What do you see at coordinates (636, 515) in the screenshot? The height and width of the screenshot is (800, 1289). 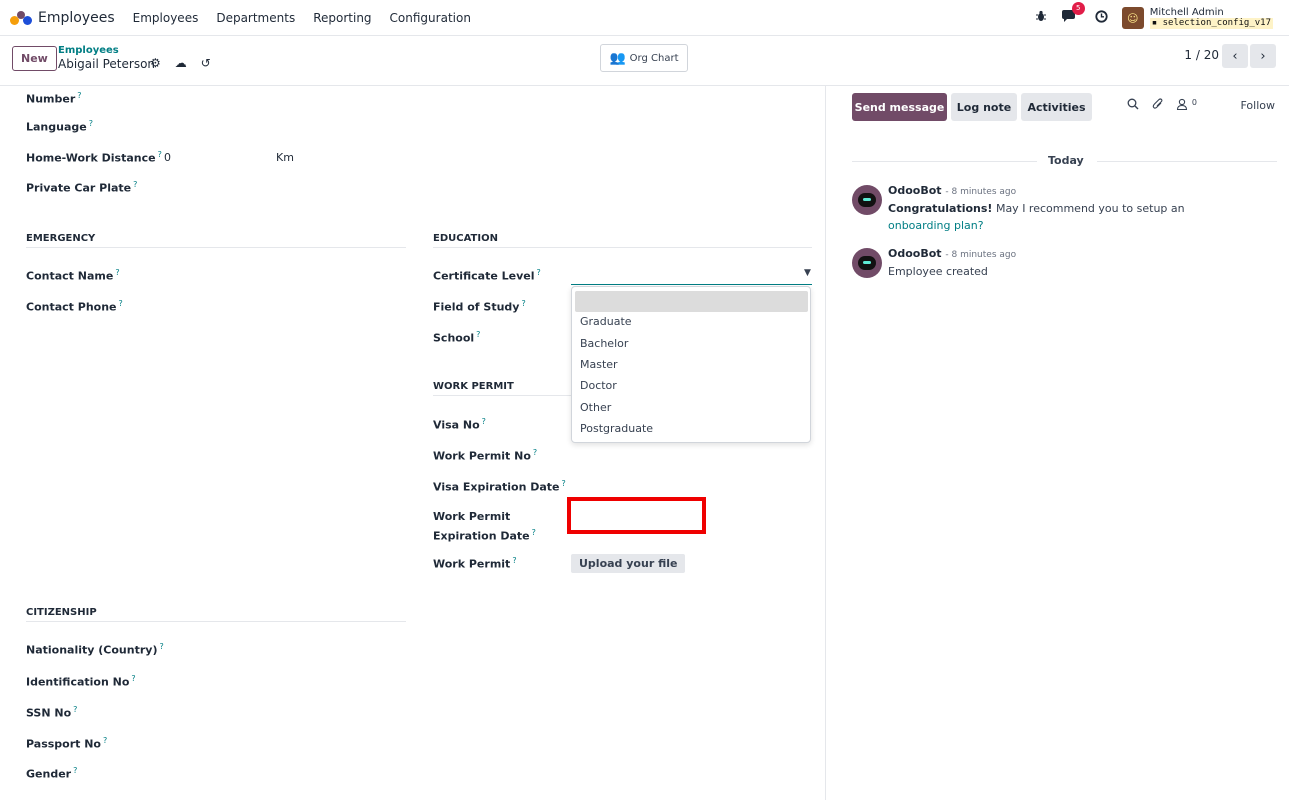 I see `highlight-box` at bounding box center [636, 515].